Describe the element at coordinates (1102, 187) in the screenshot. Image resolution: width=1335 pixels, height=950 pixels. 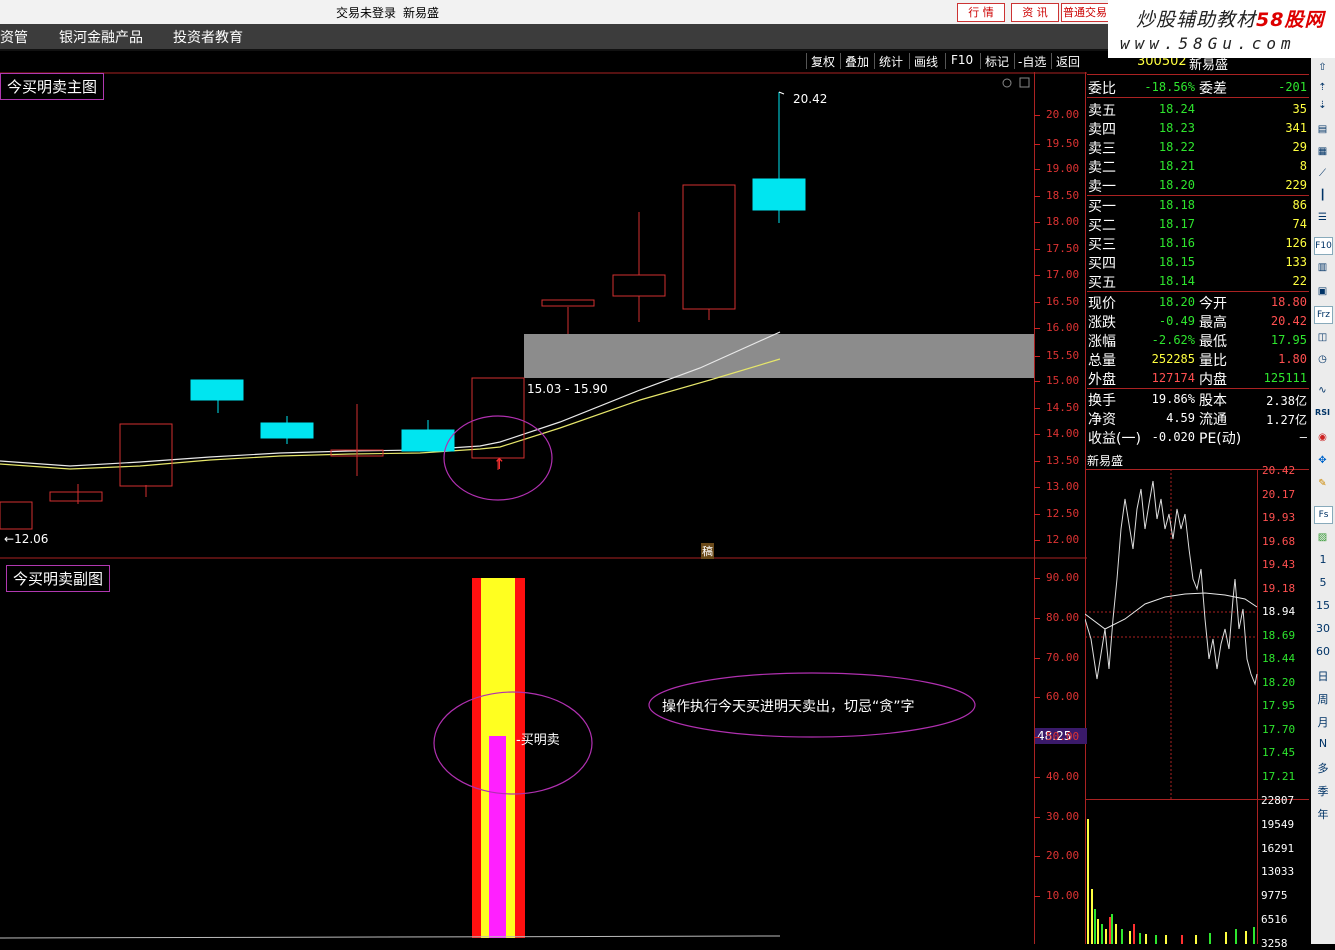
I see `level-label: 卖一` at that location.